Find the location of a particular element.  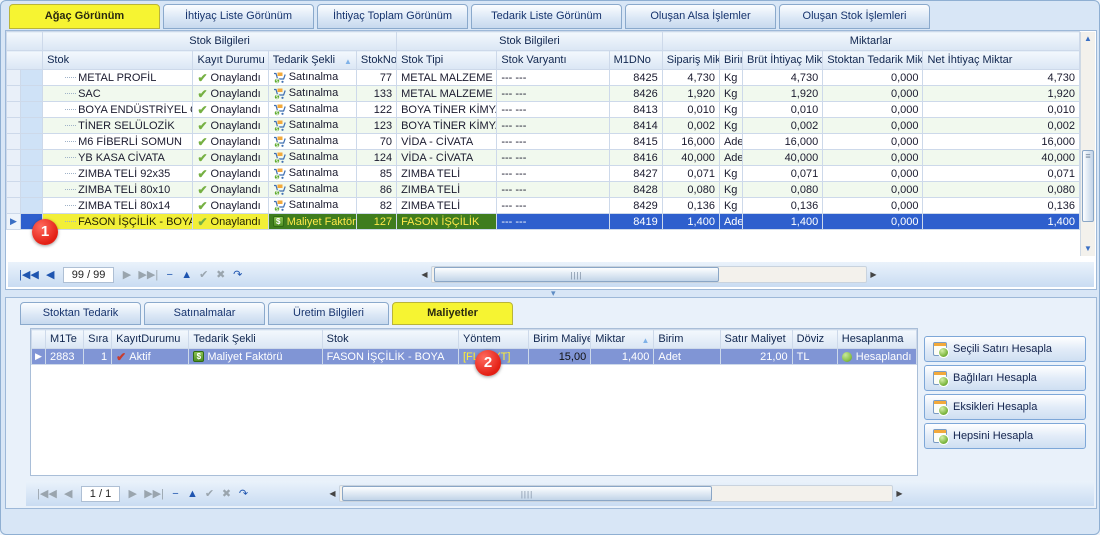

cell-birim-maliyet-input: 15,00 is located at coordinates (560, 356).